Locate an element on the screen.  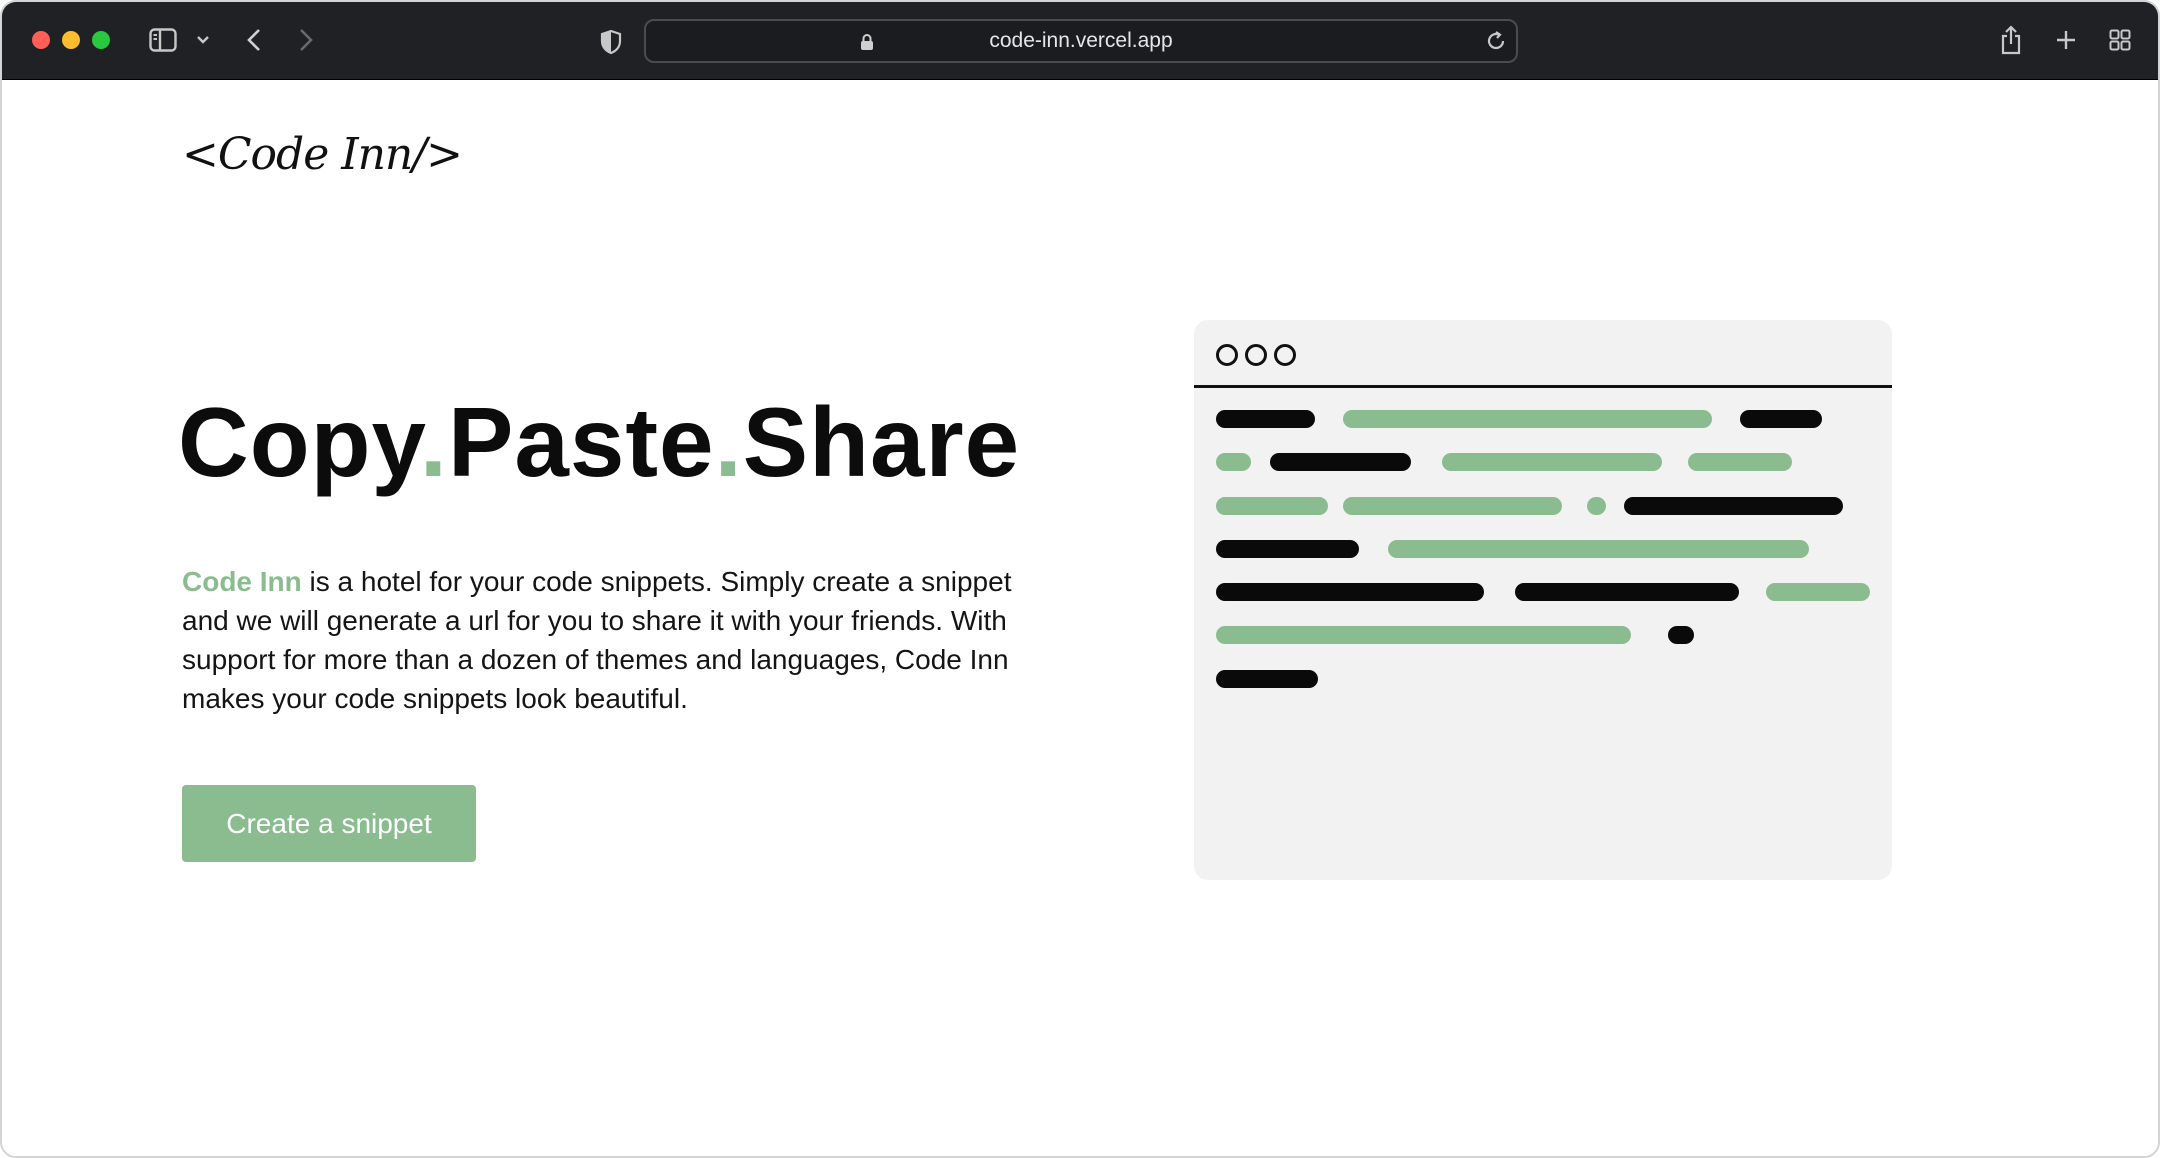
reload-icon is located at coordinates (1496, 43).